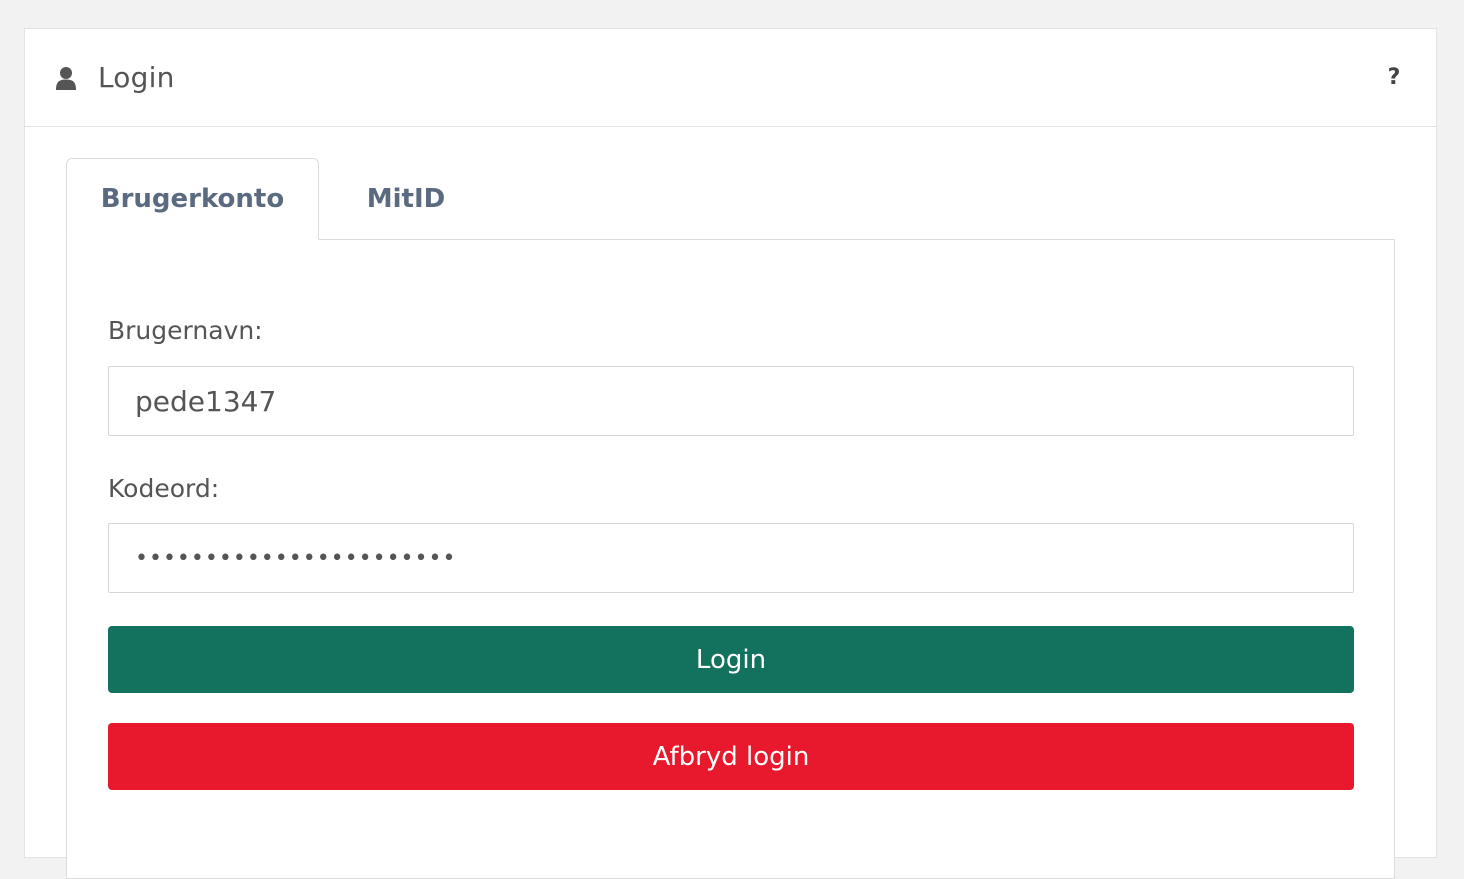 This screenshot has width=1464, height=879. Describe the element at coordinates (185, 330) in the screenshot. I see `username-label: Brugernavn:` at that location.